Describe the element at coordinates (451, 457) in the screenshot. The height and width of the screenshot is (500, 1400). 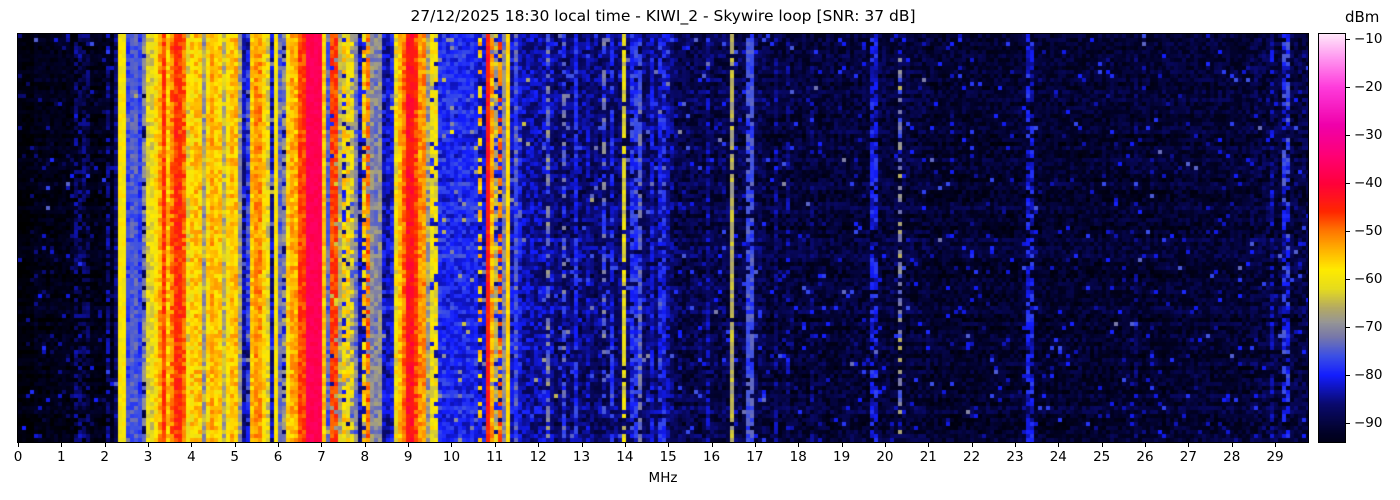
I see `x-tick-label: 10` at that location.